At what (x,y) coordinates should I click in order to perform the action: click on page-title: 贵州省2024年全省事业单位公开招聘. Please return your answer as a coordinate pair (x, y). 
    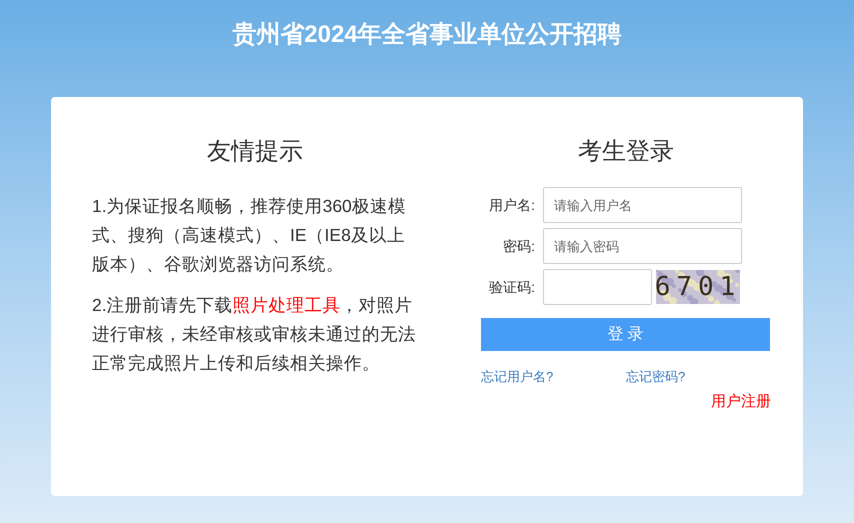
    Looking at the image, I should click on (427, 35).